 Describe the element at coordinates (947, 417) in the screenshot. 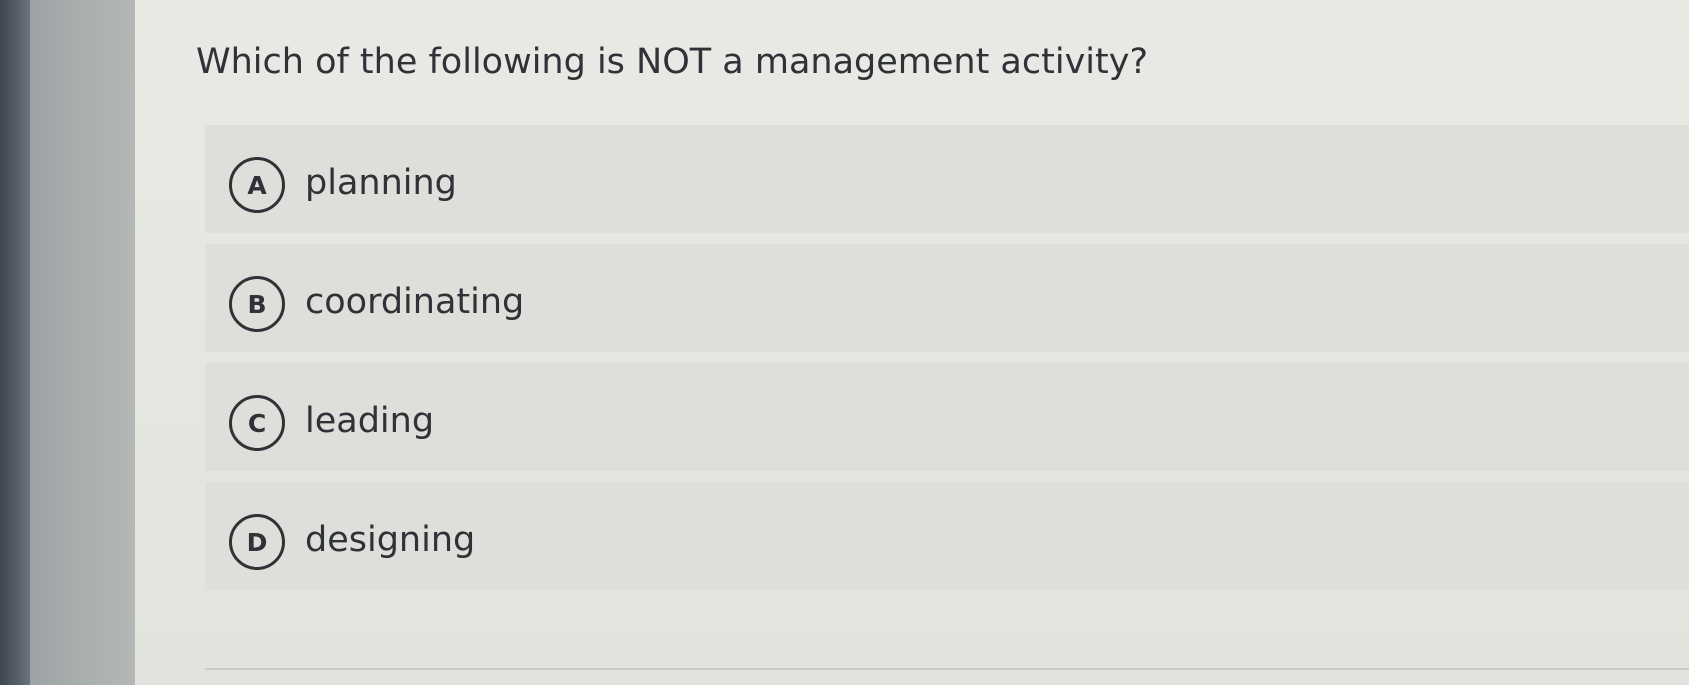

I see `option-c: C leading` at that location.